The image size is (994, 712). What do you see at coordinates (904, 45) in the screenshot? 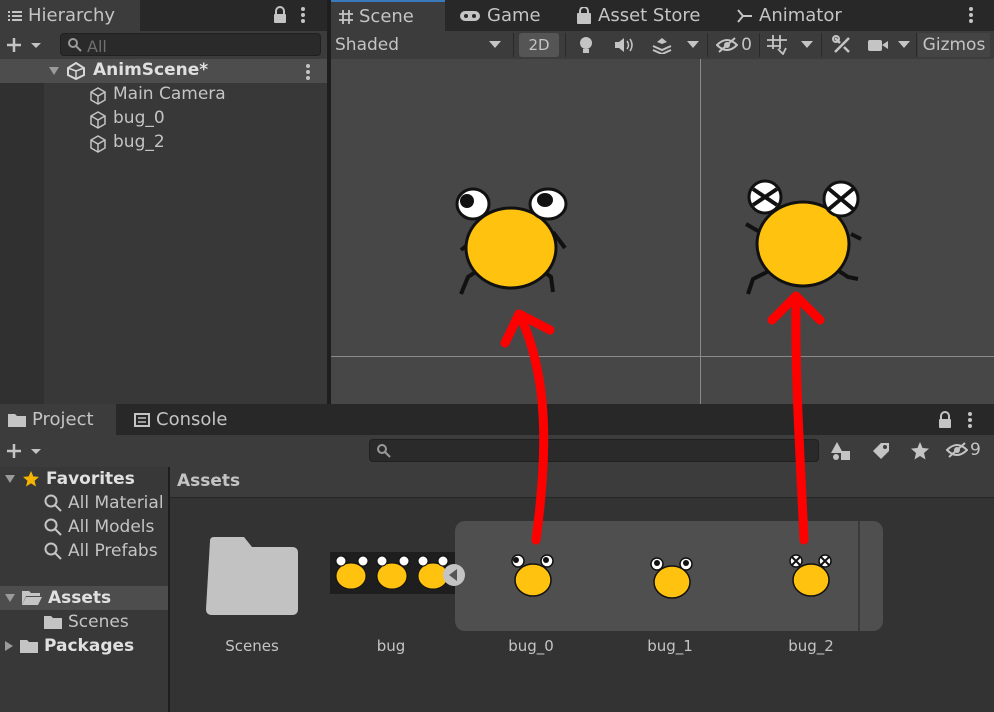
I see `camera-dropdown` at bounding box center [904, 45].